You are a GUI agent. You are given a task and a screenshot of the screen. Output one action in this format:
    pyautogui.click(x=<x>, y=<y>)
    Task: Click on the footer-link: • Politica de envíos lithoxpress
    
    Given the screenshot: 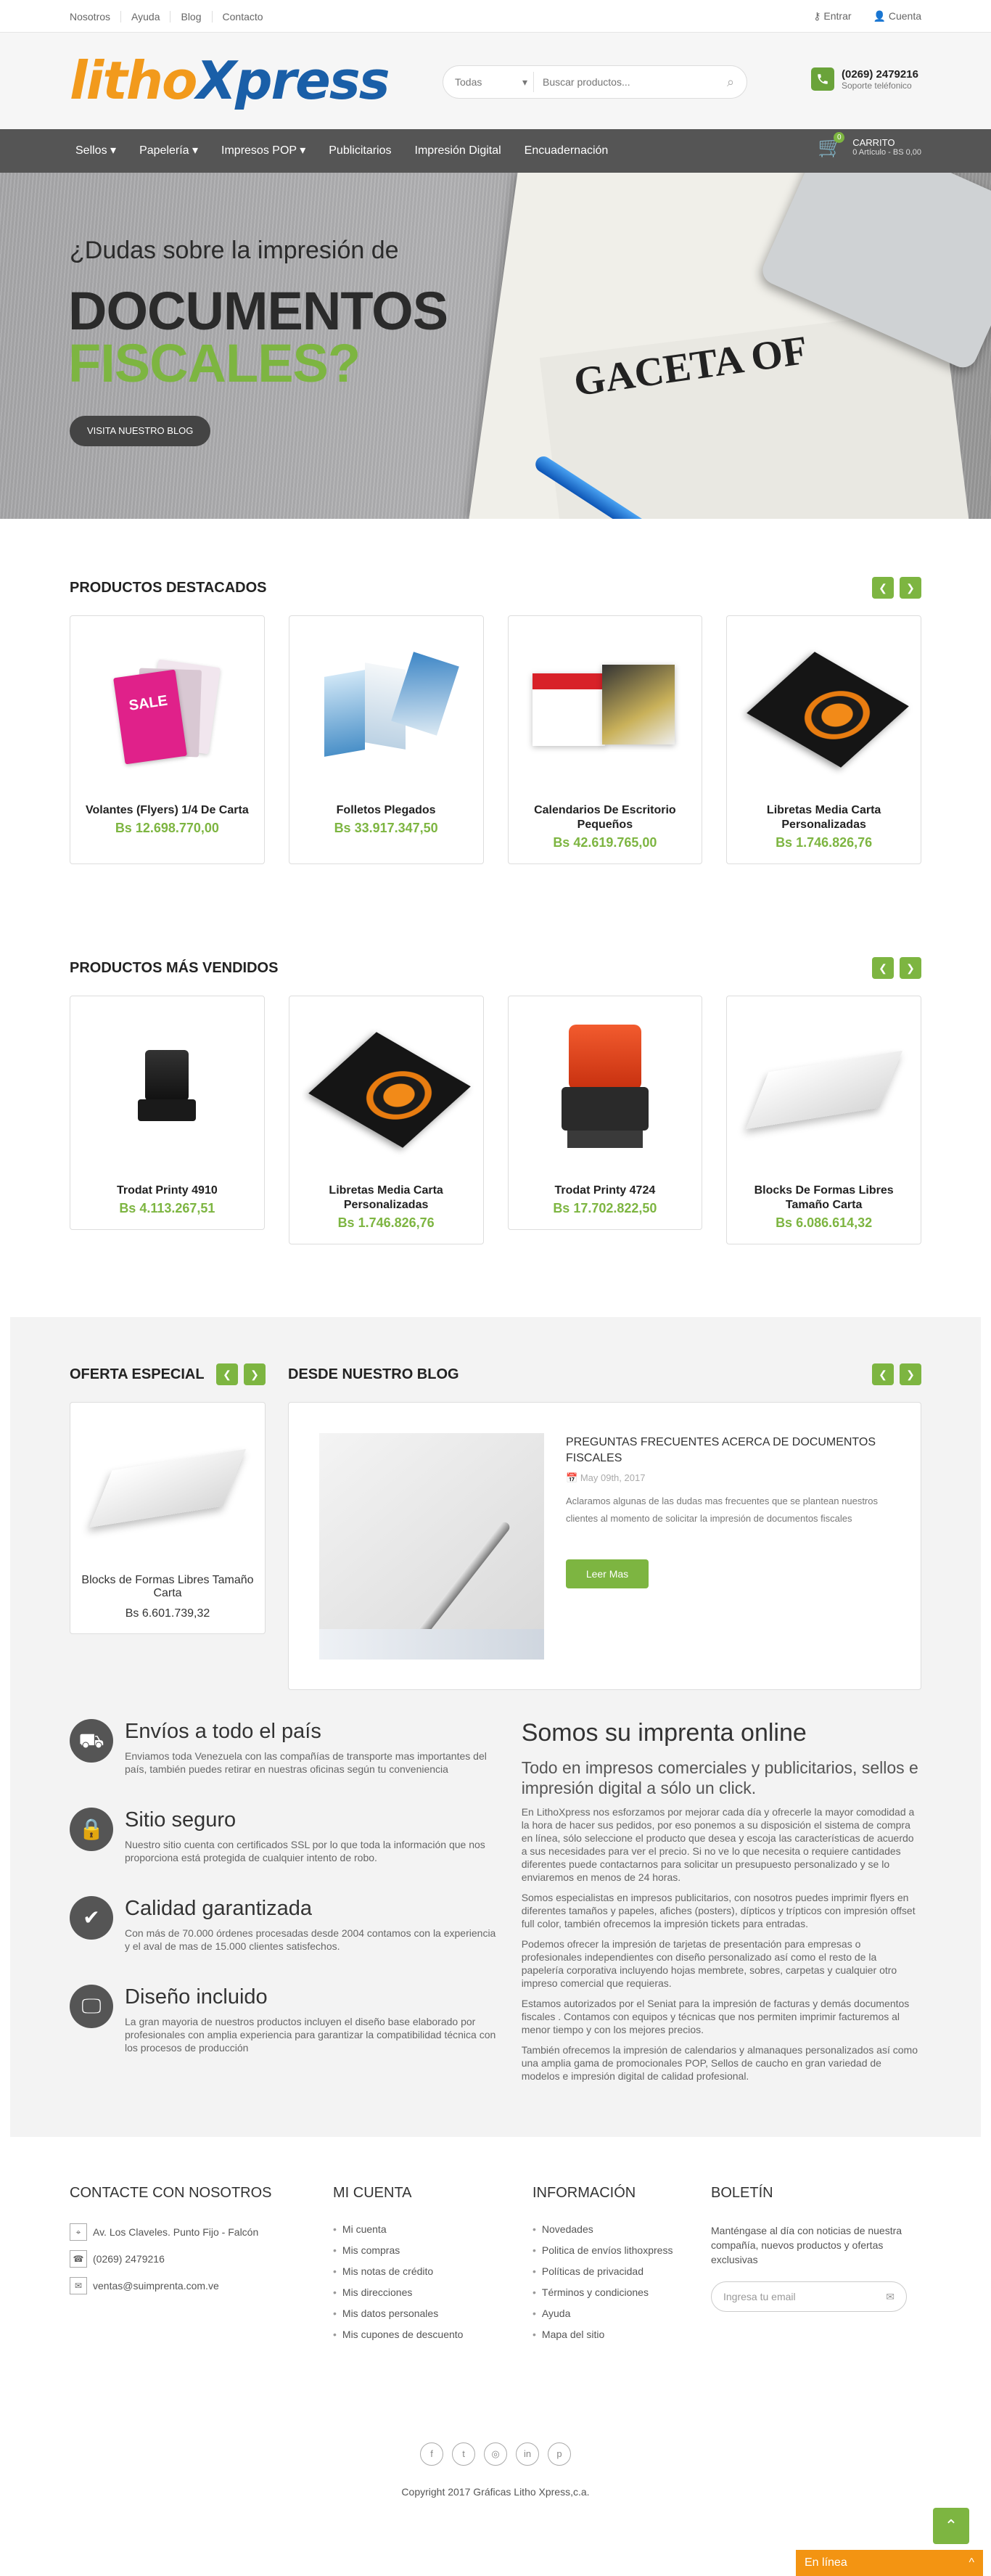 What is the action you would take?
    pyautogui.click(x=621, y=2250)
    